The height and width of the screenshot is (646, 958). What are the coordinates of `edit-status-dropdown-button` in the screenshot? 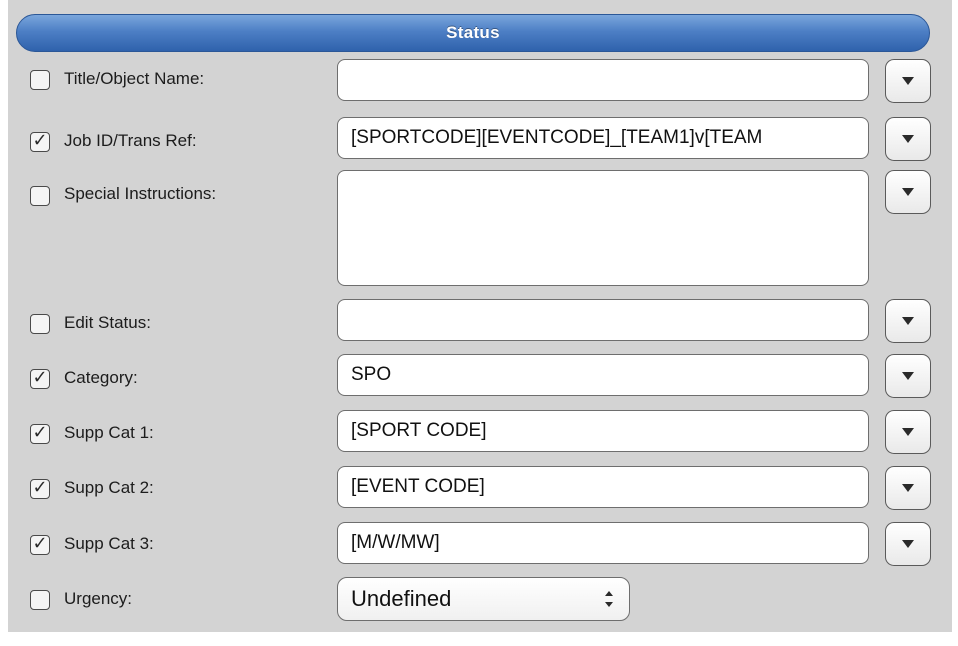 It's located at (908, 321).